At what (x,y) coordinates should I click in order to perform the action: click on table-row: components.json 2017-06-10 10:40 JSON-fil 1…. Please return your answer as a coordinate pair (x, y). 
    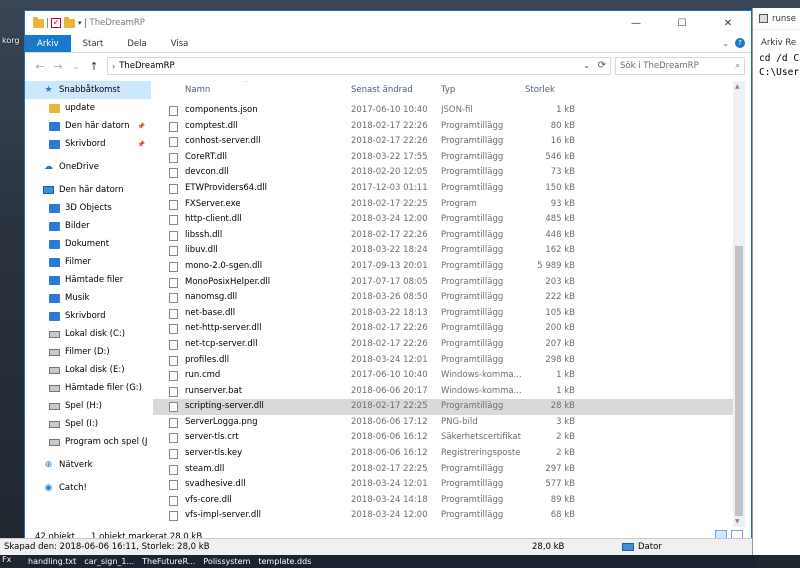
    Looking at the image, I should click on (443, 111).